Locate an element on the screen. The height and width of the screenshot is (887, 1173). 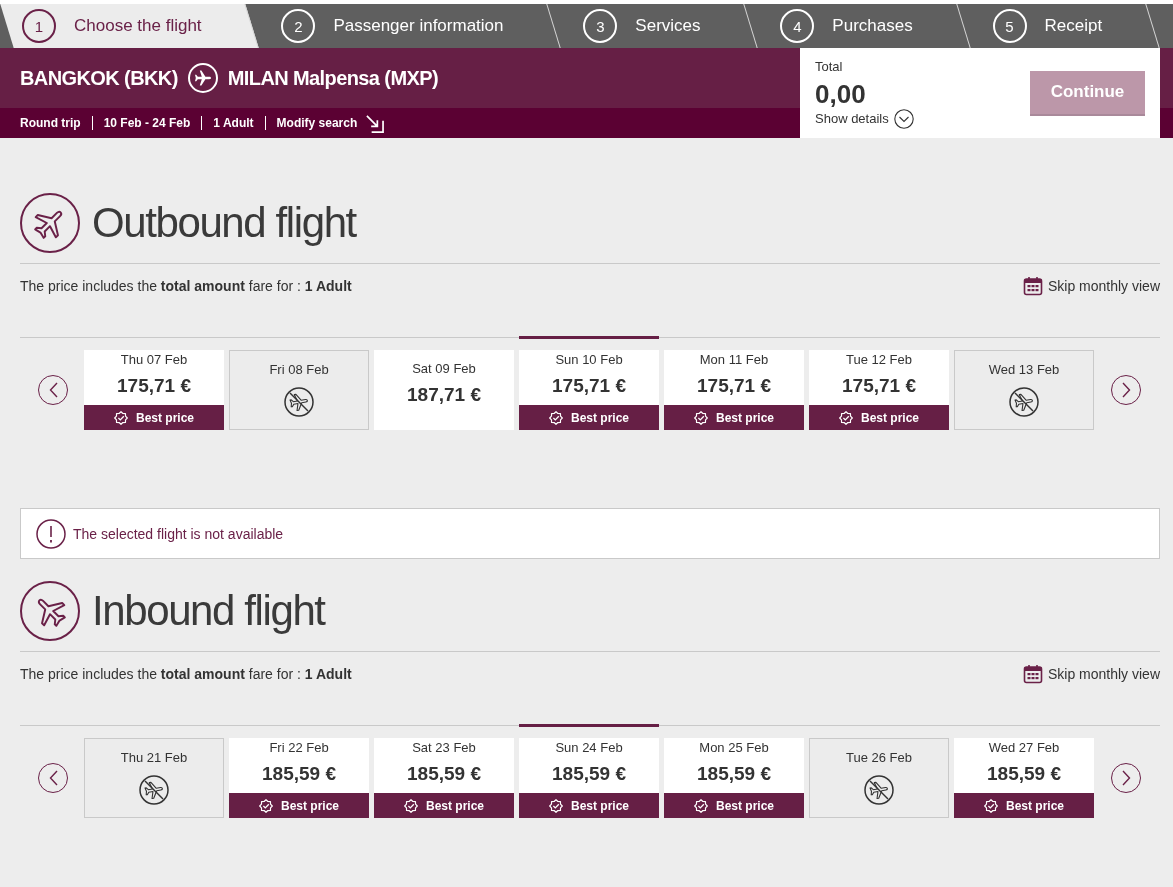
step-tab: 5 Receipt is located at coordinates (1065, 26).